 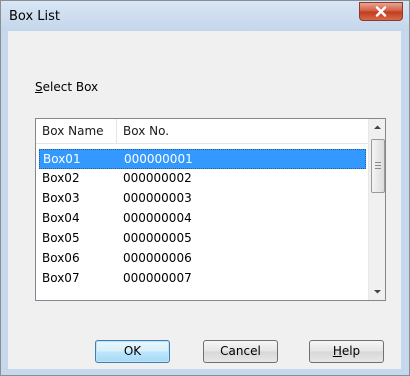 I want to click on help-button-mnemonic: H, so click(x=337, y=351).